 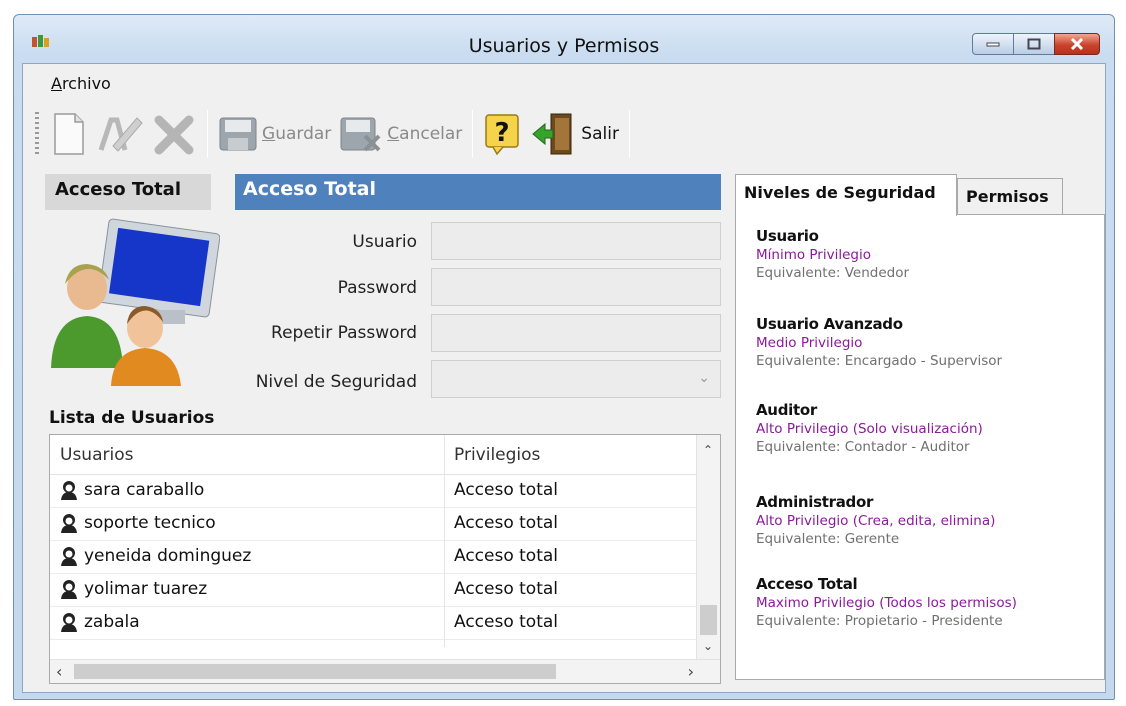 What do you see at coordinates (564, 82) in the screenshot?
I see `menu-bar: Archivo` at bounding box center [564, 82].